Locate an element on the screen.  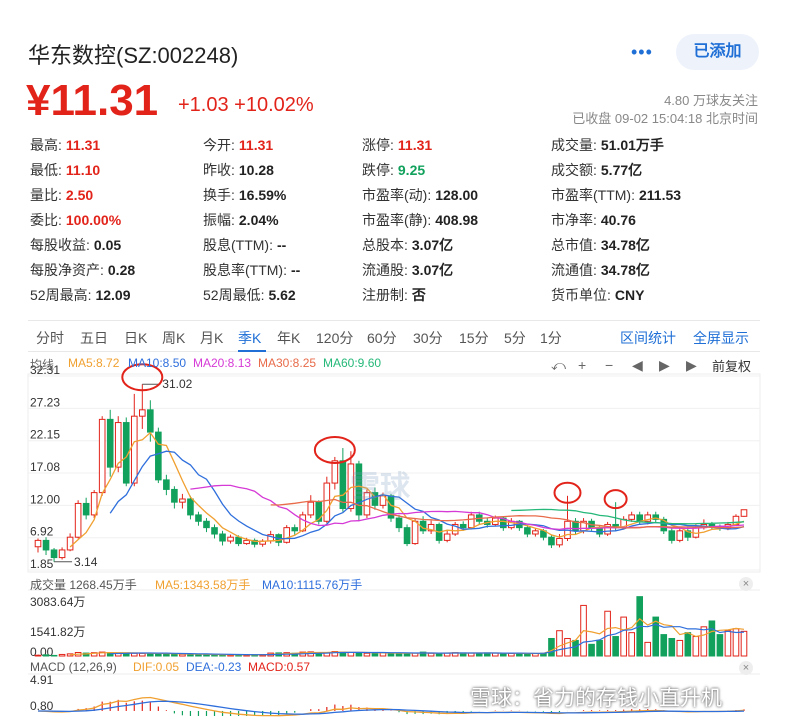
quote-item: 注册制: 否 is located at coordinates (394, 295).